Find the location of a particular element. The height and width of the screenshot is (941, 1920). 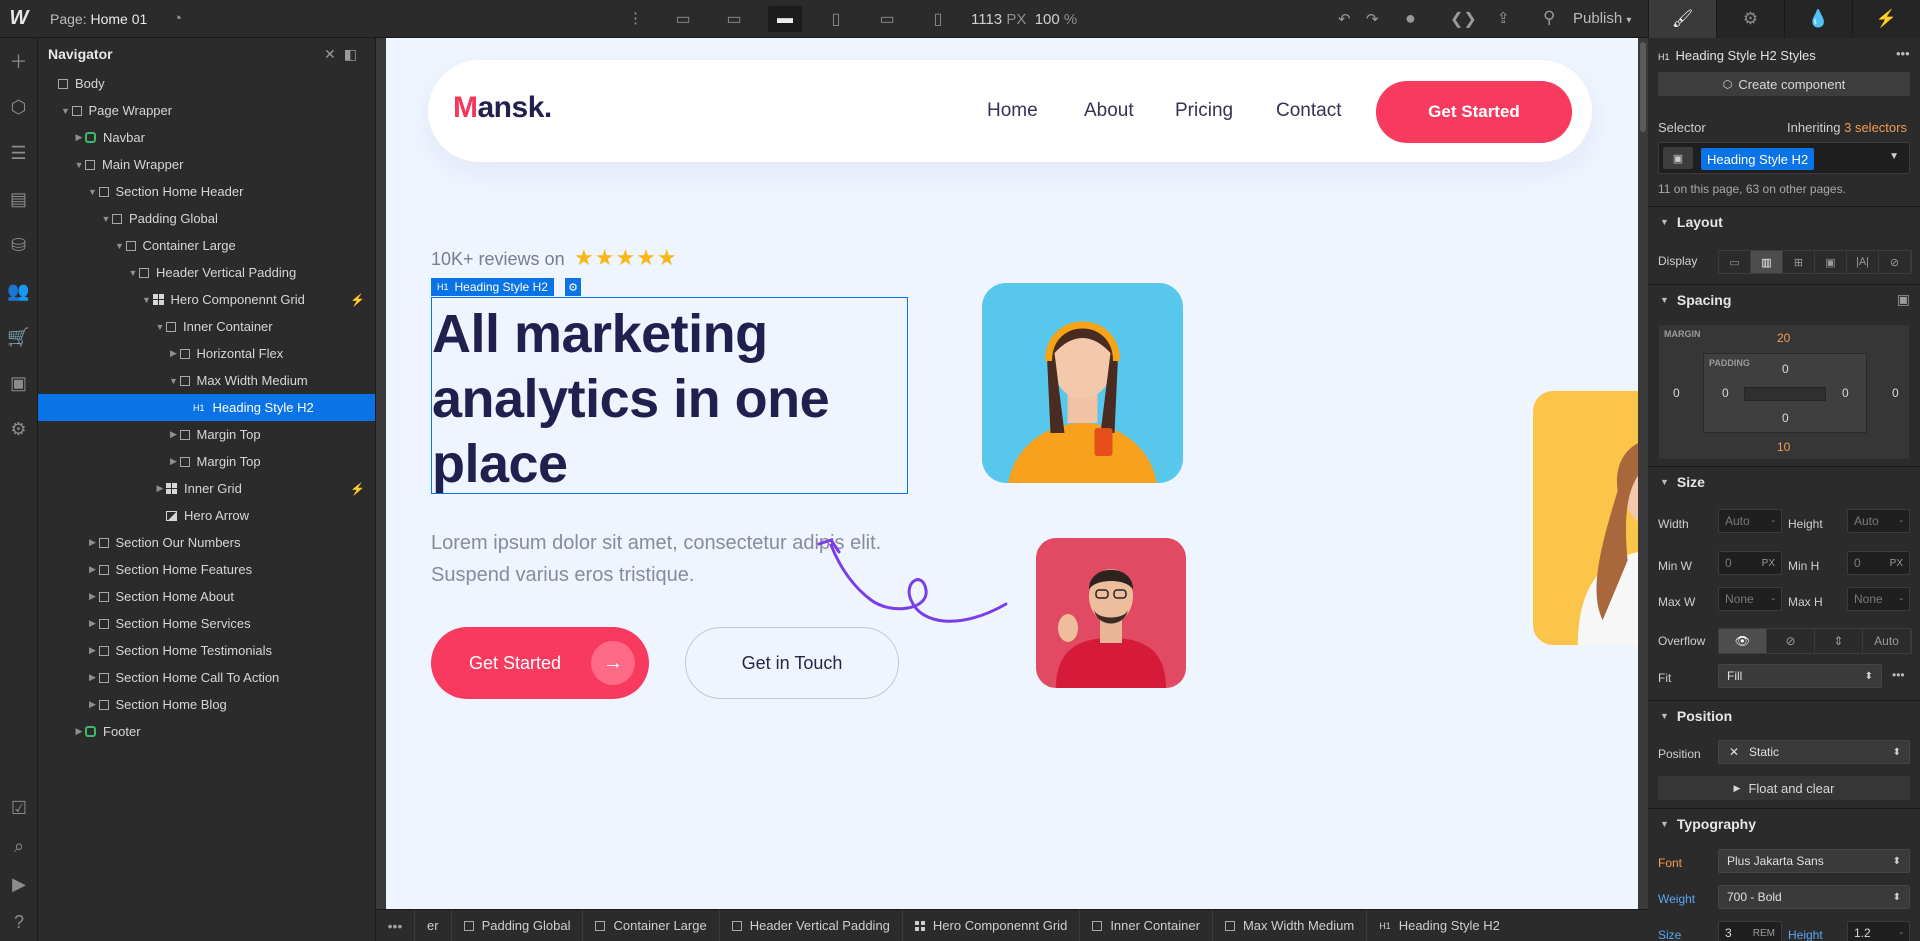

position-select: ✕ Static ⬍ is located at coordinates (1814, 752).